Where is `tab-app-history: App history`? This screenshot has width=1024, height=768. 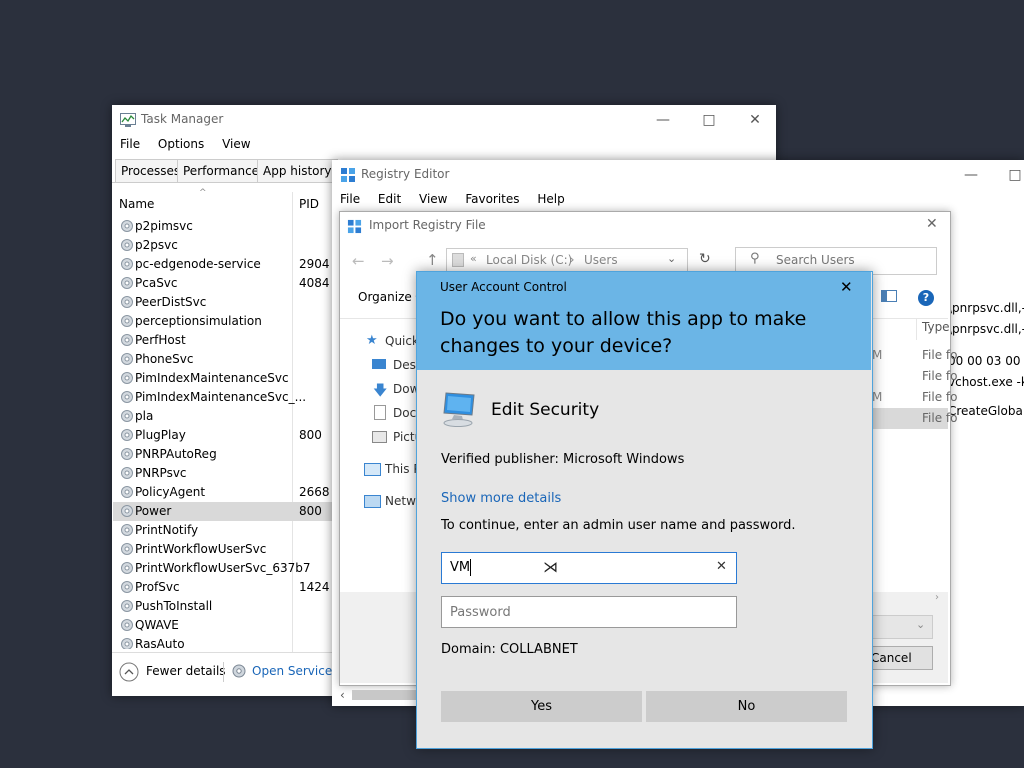
tab-app-history: App history is located at coordinates (297, 170).